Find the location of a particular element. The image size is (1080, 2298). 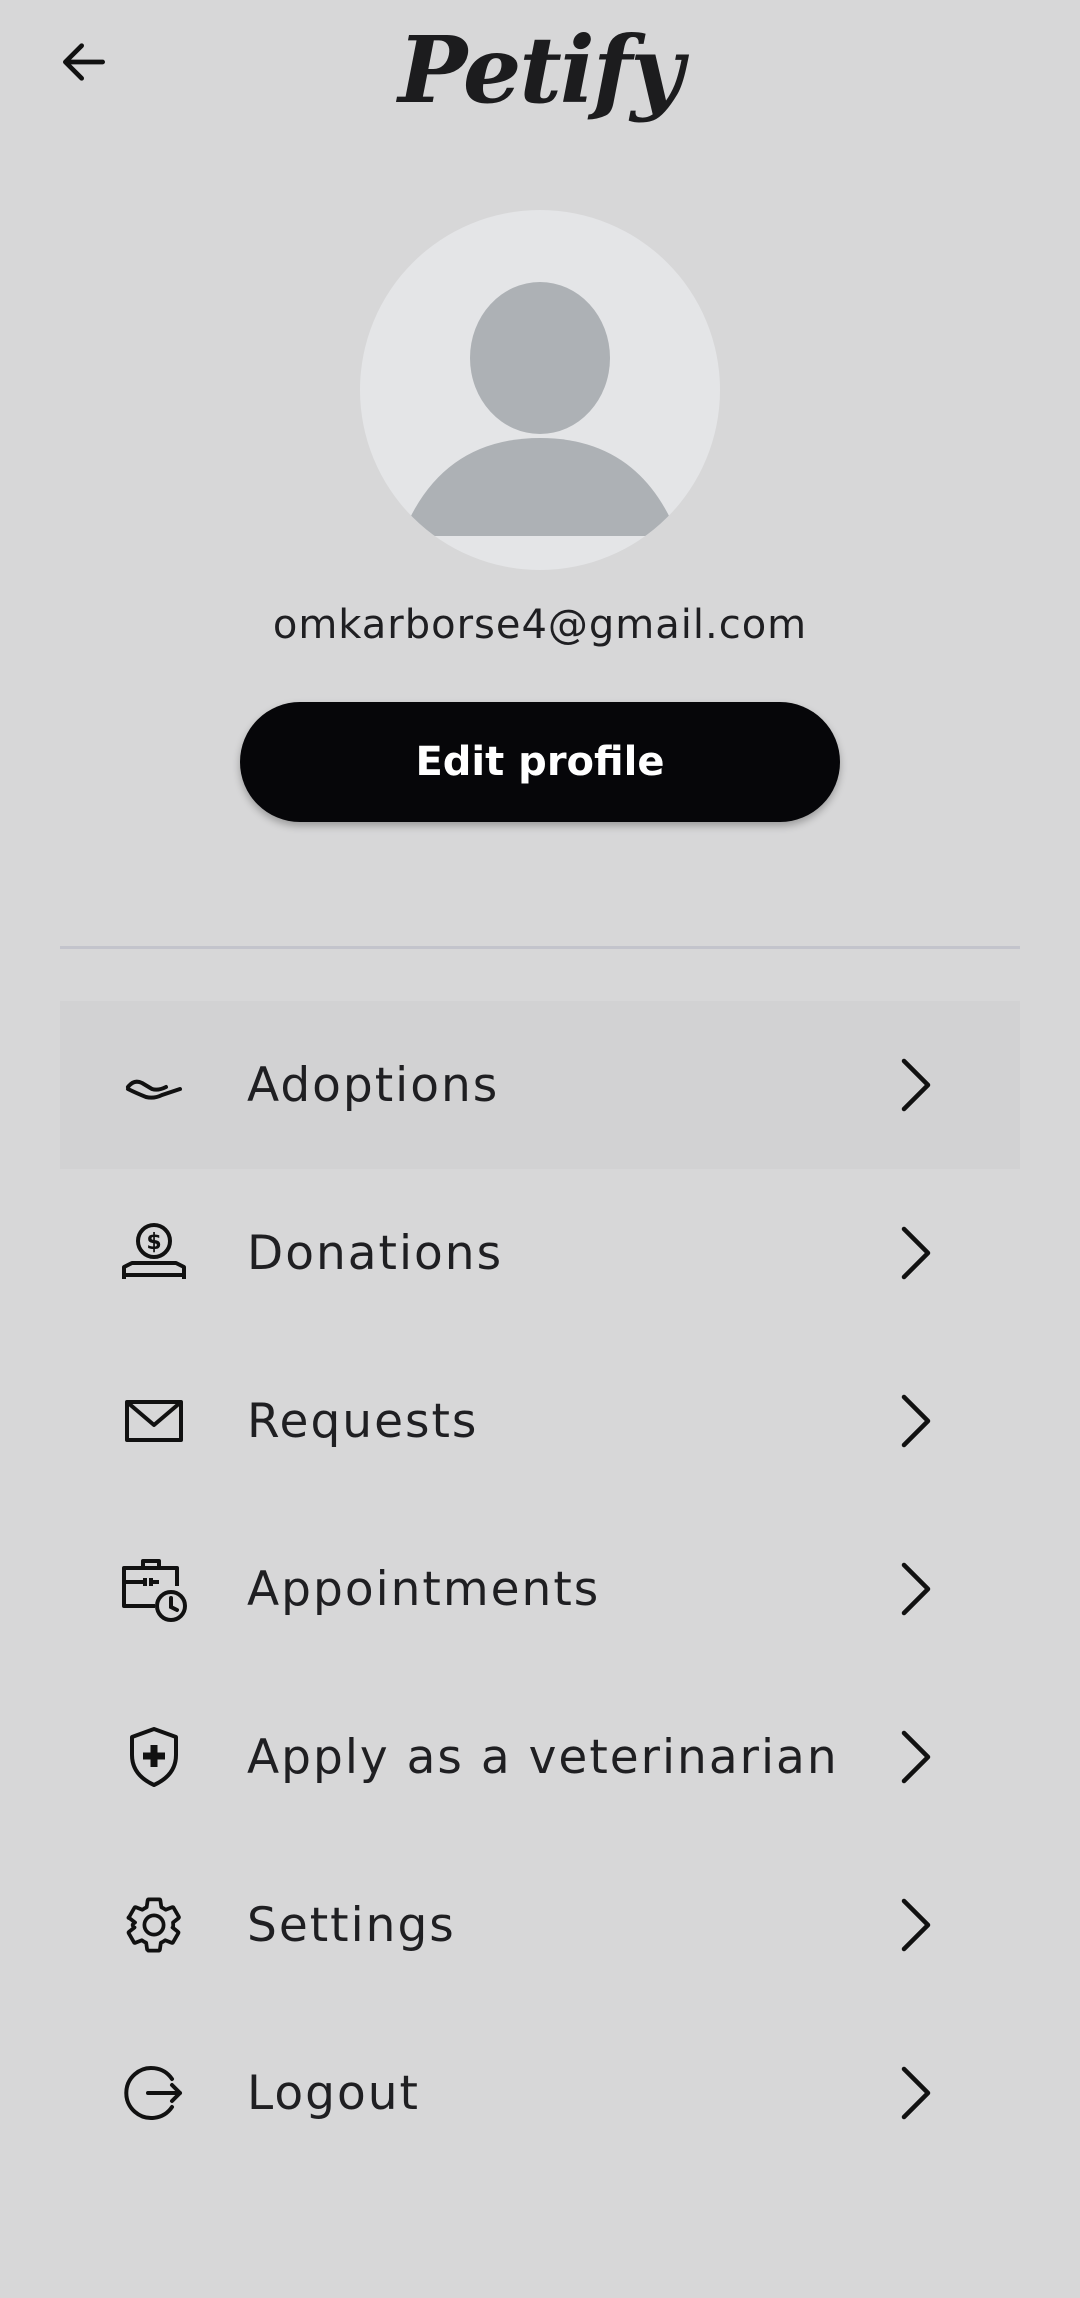

app-title: Petify is located at coordinates (541, 70).